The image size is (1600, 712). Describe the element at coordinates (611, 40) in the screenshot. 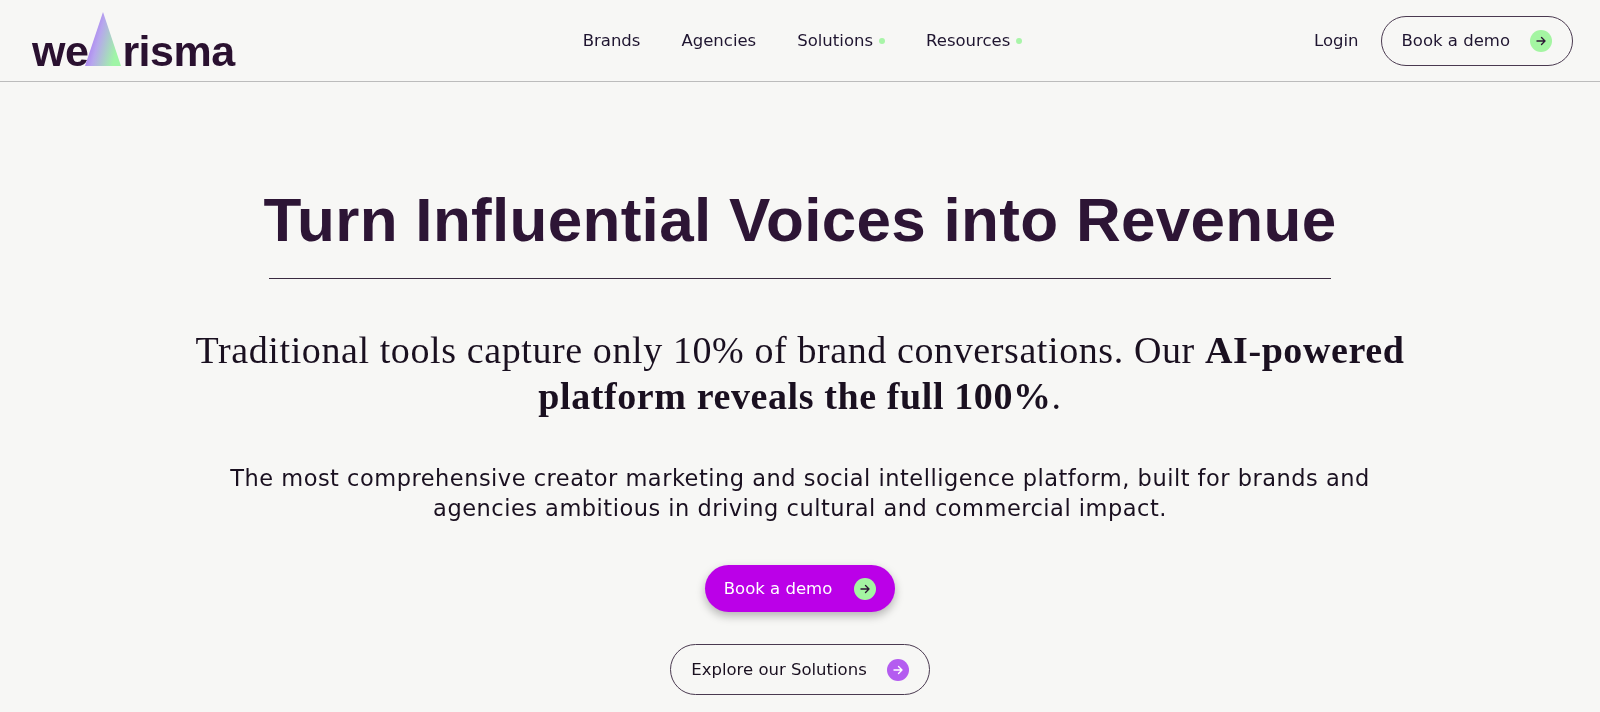

I see `nav-link: Brands` at that location.